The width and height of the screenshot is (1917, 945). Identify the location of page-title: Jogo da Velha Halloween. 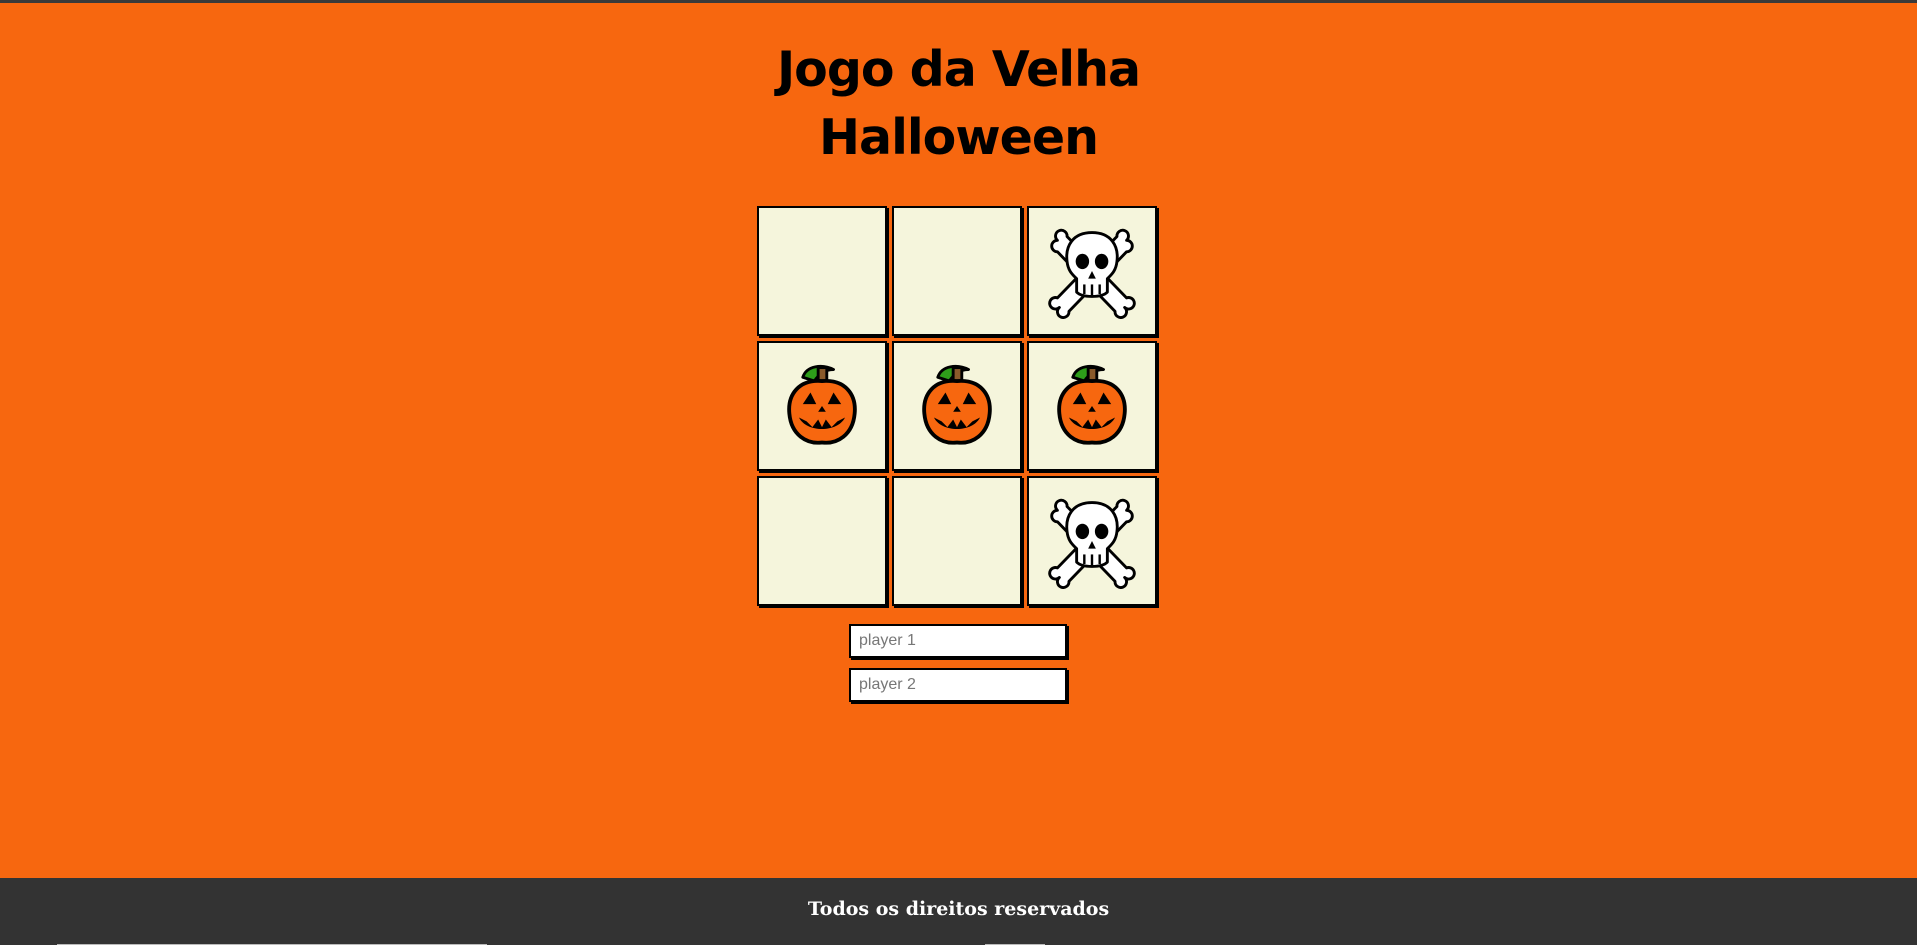
(958, 104).